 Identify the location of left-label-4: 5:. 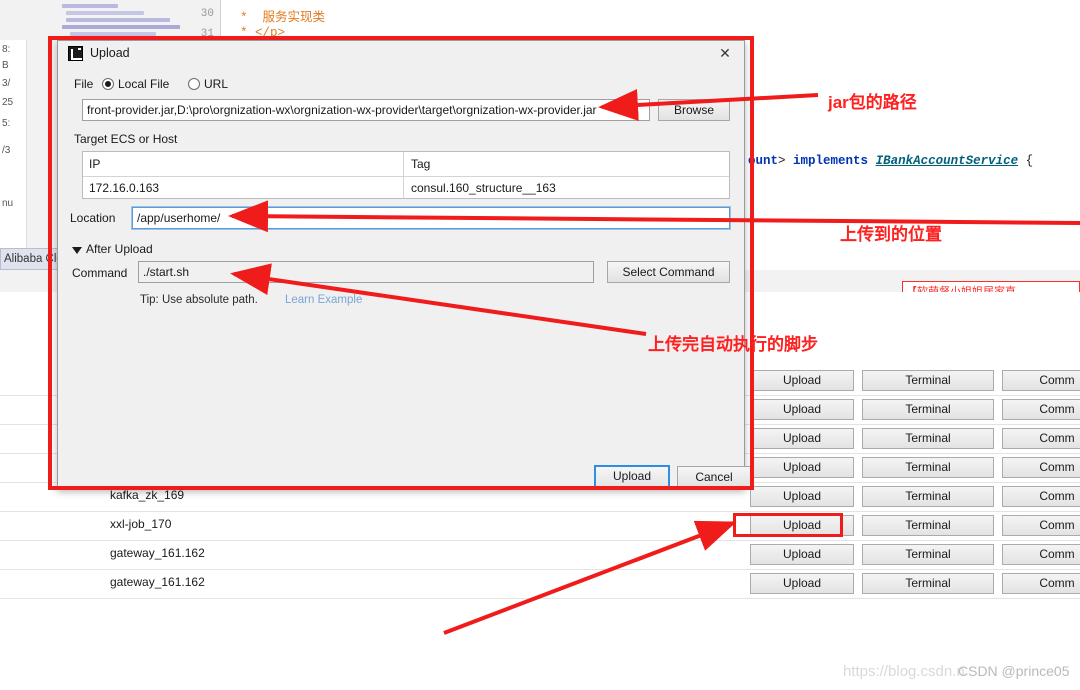
(6, 123).